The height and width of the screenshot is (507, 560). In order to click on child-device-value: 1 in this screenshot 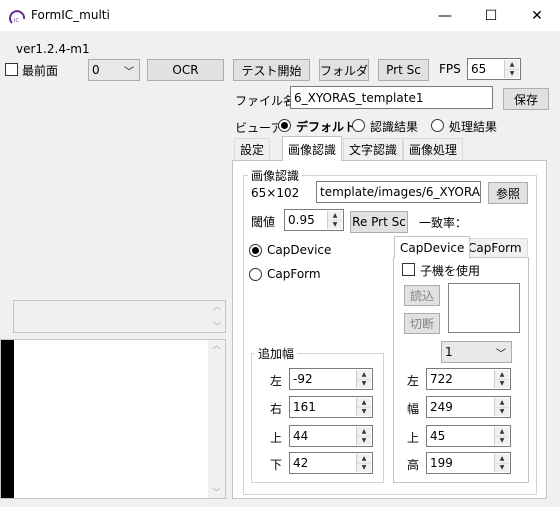, I will do `click(449, 352)`.